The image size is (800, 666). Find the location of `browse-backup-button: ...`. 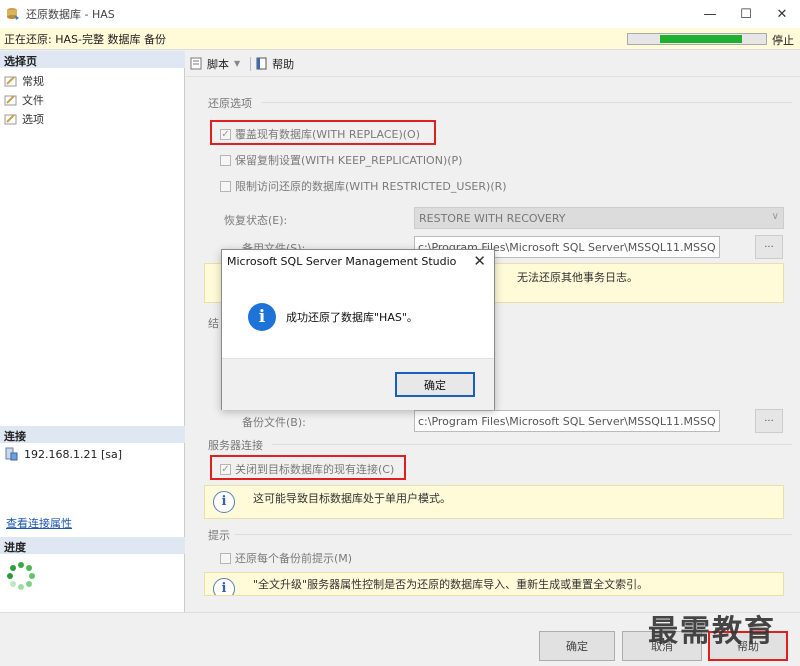

browse-backup-button: ... is located at coordinates (769, 421).